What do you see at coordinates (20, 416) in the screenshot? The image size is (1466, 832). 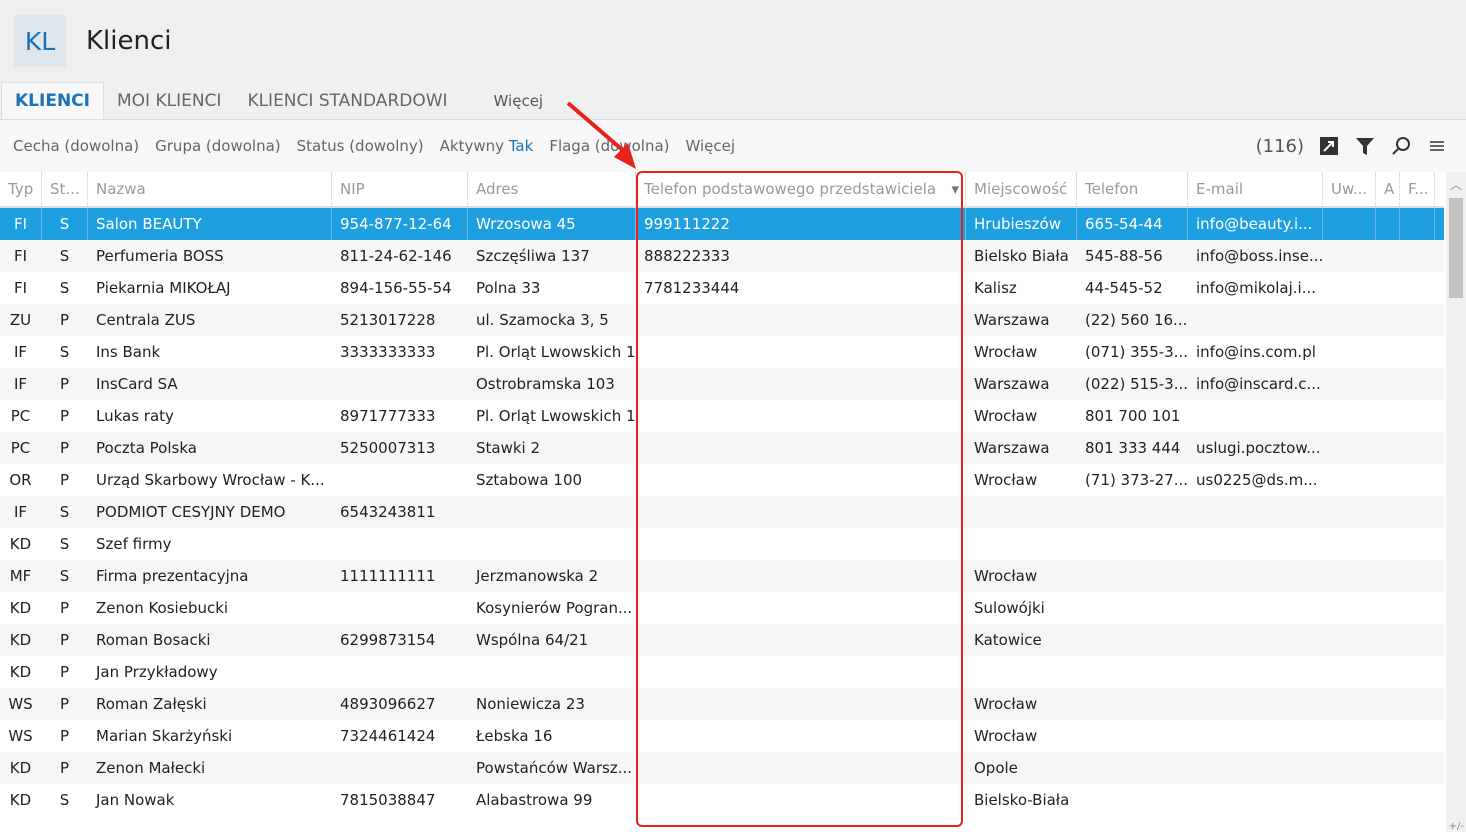 I see `table-cell: PC` at bounding box center [20, 416].